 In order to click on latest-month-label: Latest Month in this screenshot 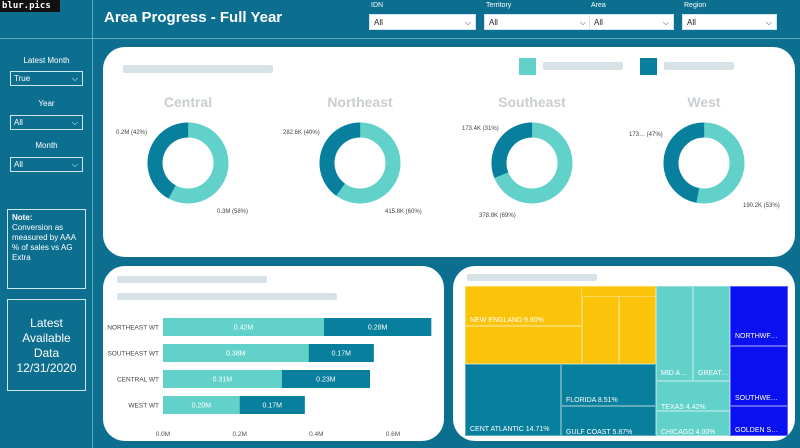, I will do `click(46, 60)`.